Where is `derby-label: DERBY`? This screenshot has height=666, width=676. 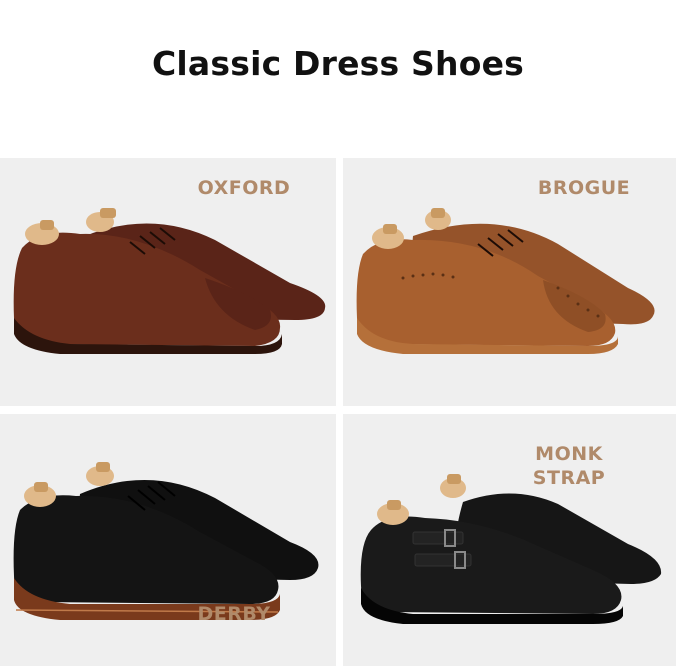 derby-label: DERBY is located at coordinates (234, 614).